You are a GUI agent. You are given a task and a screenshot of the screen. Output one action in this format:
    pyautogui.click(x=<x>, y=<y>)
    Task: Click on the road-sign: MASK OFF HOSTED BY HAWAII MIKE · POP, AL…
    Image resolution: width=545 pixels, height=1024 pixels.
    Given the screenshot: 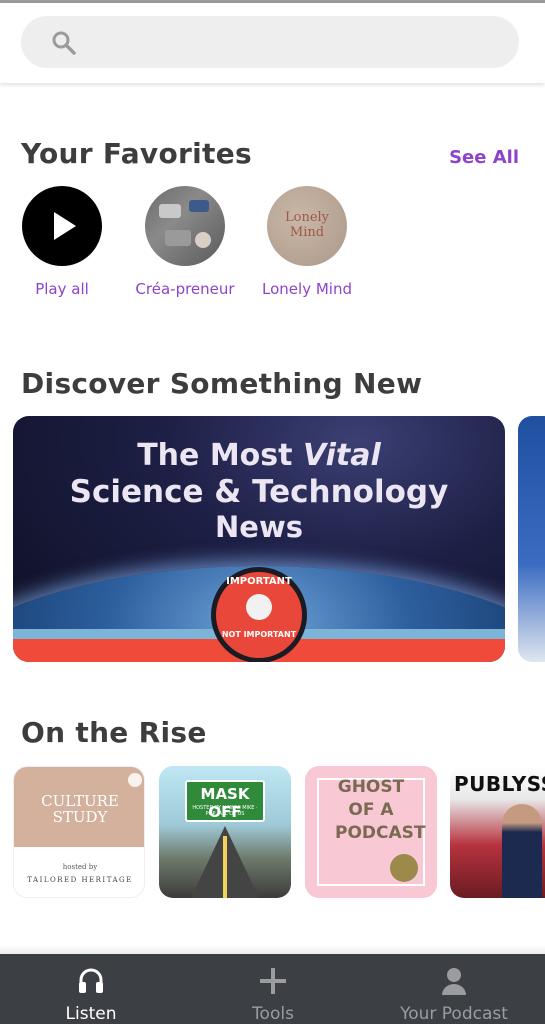 What is the action you would take?
    pyautogui.click(x=225, y=801)
    